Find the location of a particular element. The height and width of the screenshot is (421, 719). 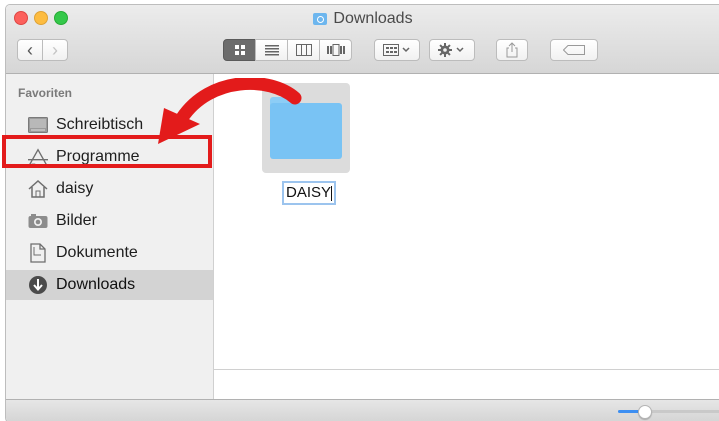

arrange-grid-icon is located at coordinates (396, 50).